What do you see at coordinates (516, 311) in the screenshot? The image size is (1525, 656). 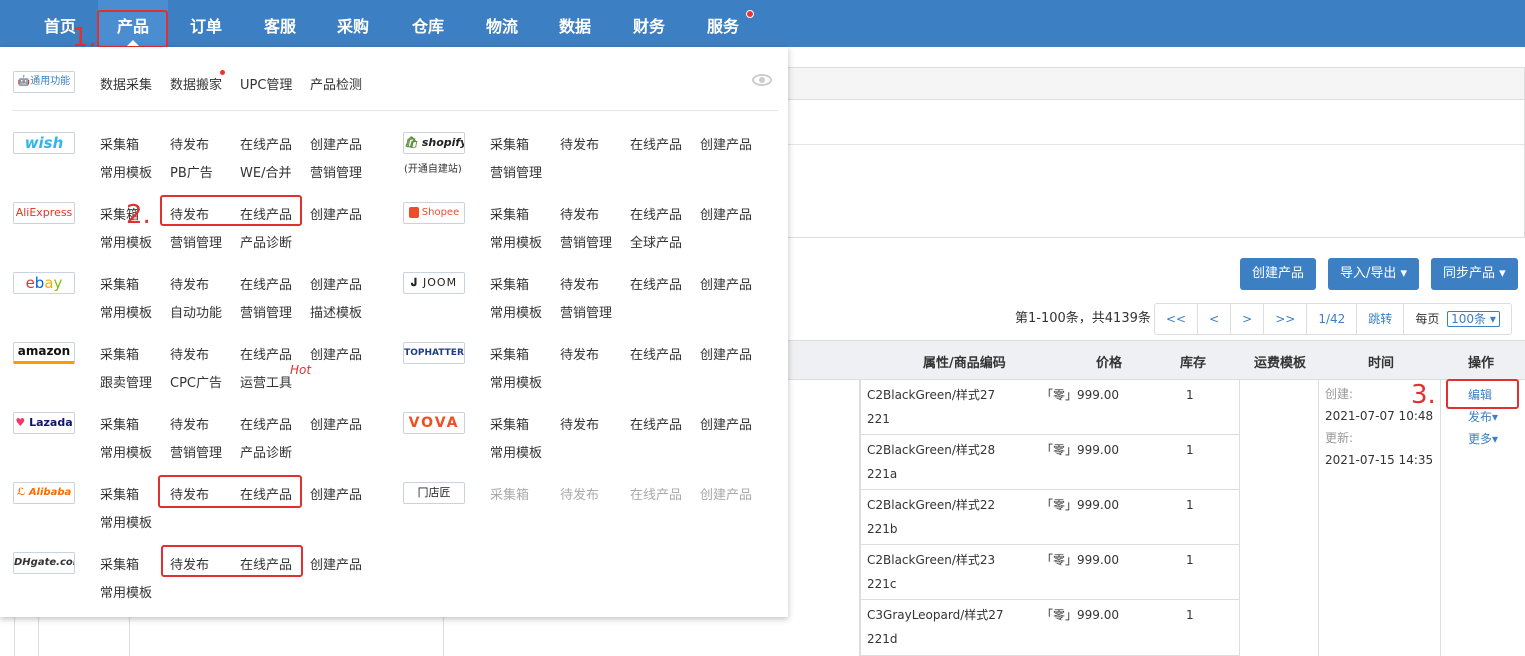 I see `joom-templates: 常用模板` at bounding box center [516, 311].